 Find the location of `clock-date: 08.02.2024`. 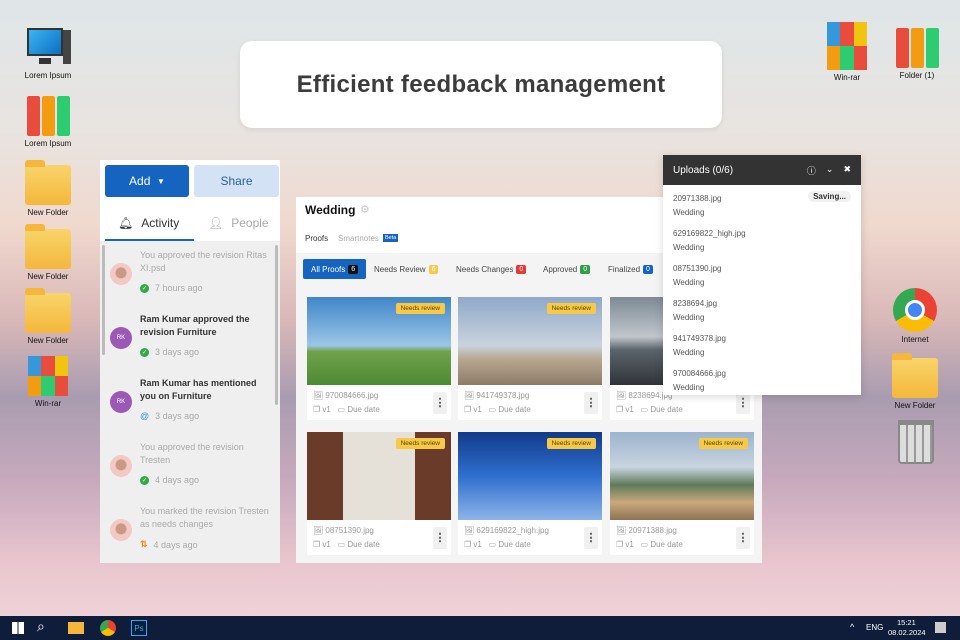

clock-date: 08.02.2024 is located at coordinates (907, 632).